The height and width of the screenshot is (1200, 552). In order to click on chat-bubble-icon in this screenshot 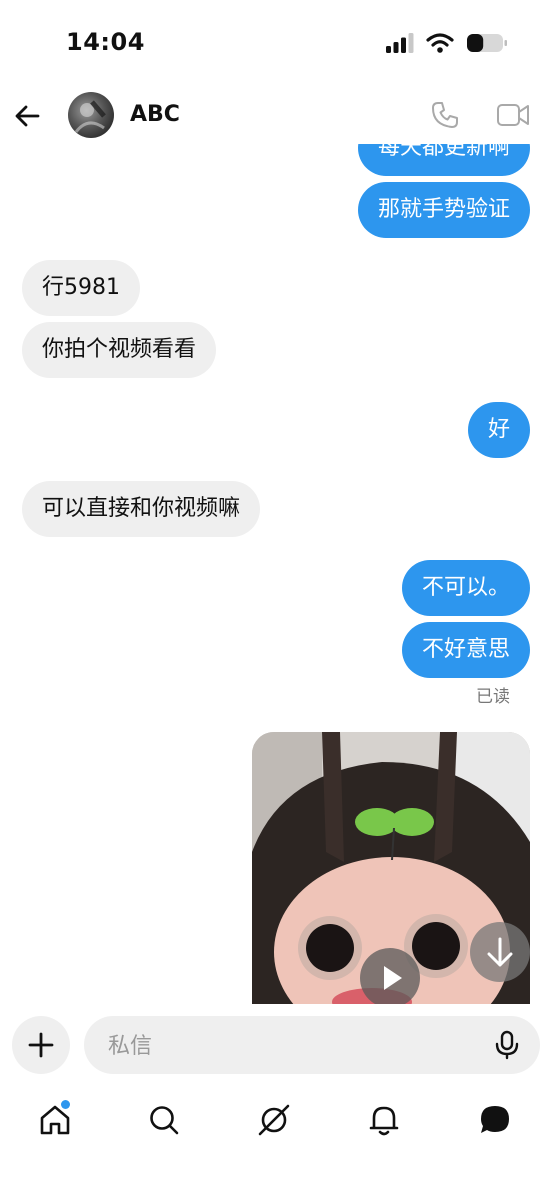, I will do `click(495, 1119)`.